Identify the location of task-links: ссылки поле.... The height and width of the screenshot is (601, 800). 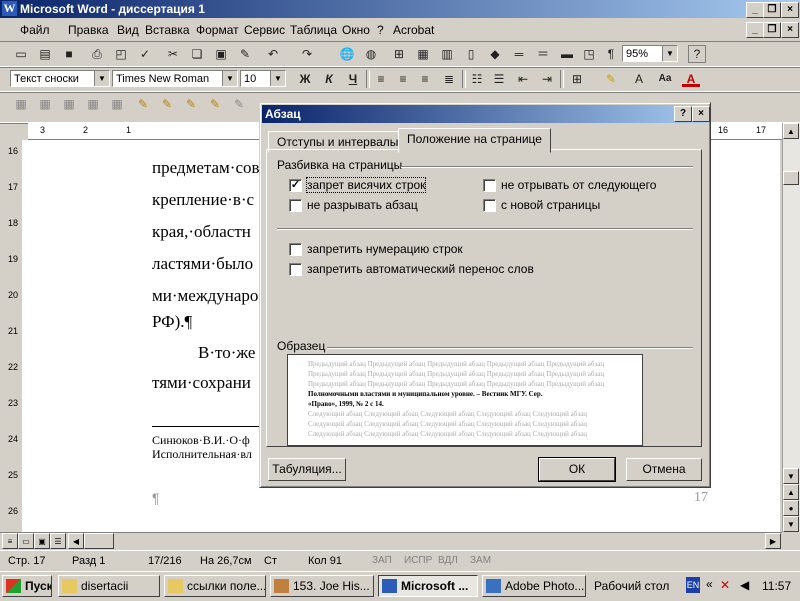
(215, 586).